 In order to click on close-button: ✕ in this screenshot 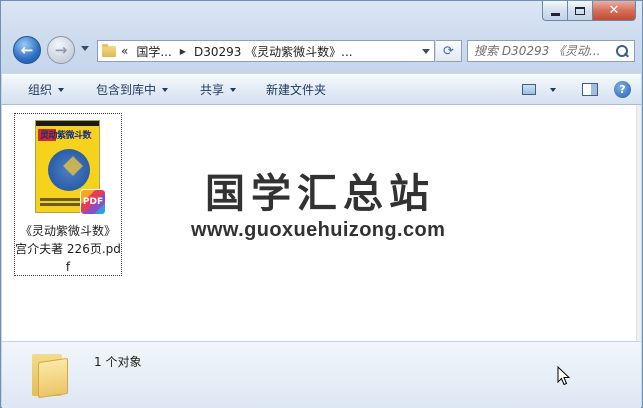, I will do `click(614, 11)`.